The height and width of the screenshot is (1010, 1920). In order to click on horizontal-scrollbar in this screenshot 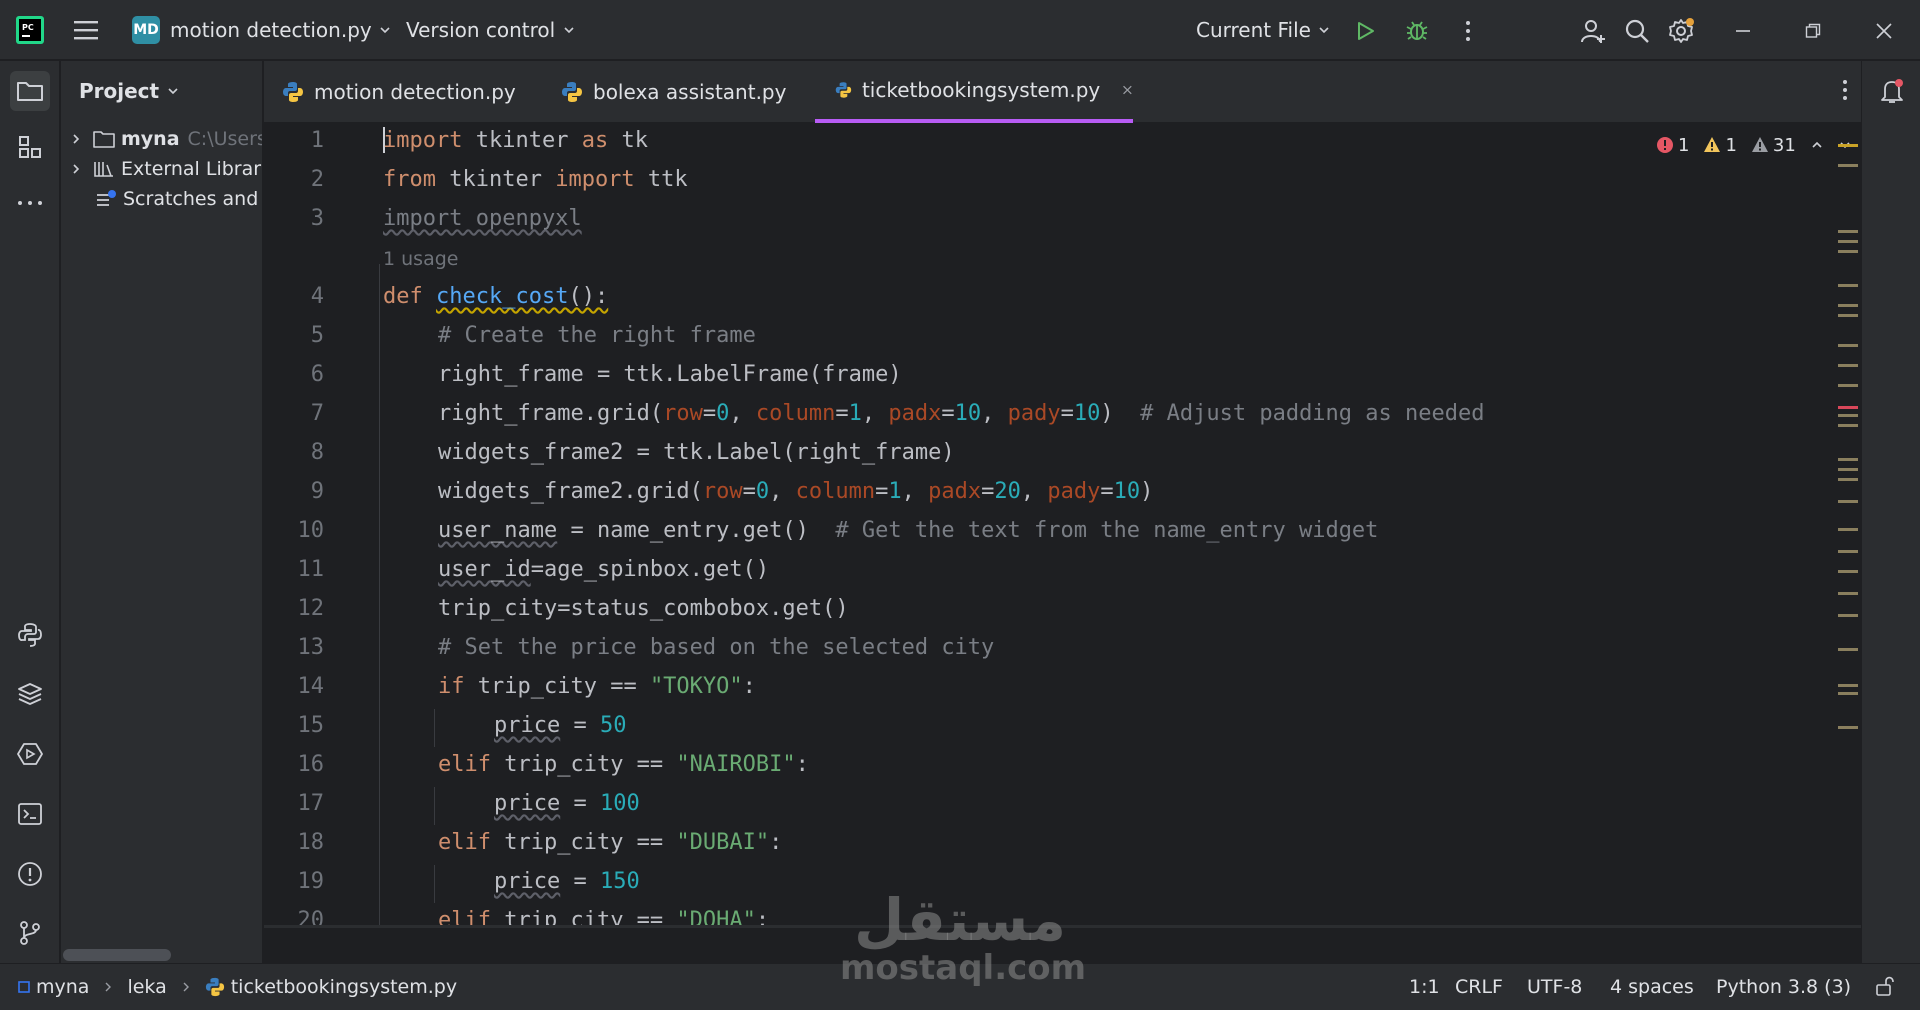, I will do `click(117, 955)`.